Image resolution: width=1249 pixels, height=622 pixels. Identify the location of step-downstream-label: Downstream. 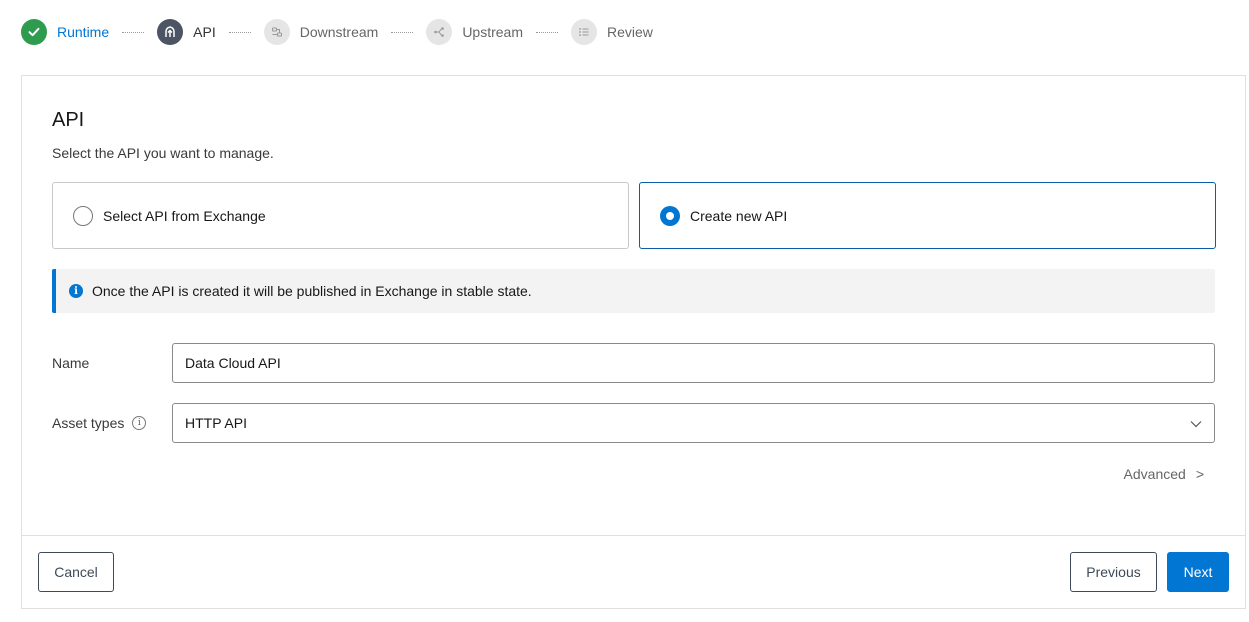
(339, 32).